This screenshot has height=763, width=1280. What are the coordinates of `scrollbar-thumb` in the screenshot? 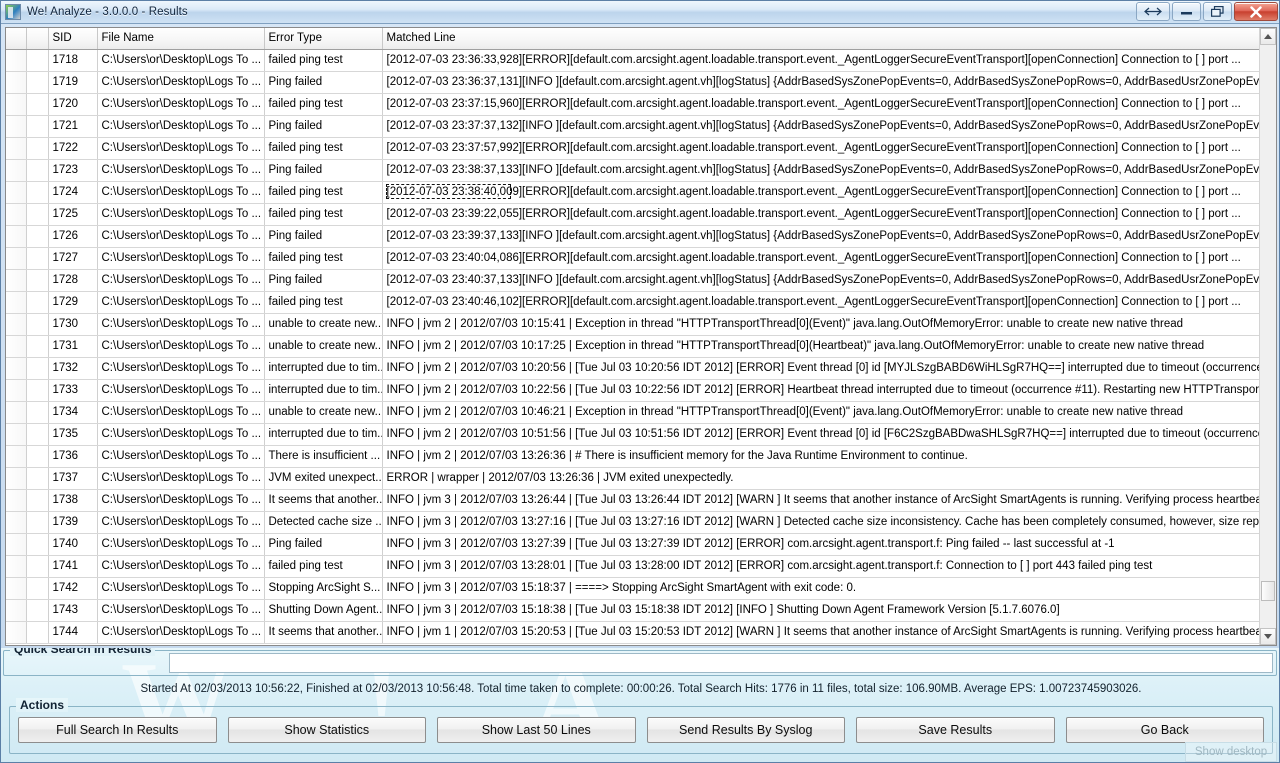 It's located at (1268, 591).